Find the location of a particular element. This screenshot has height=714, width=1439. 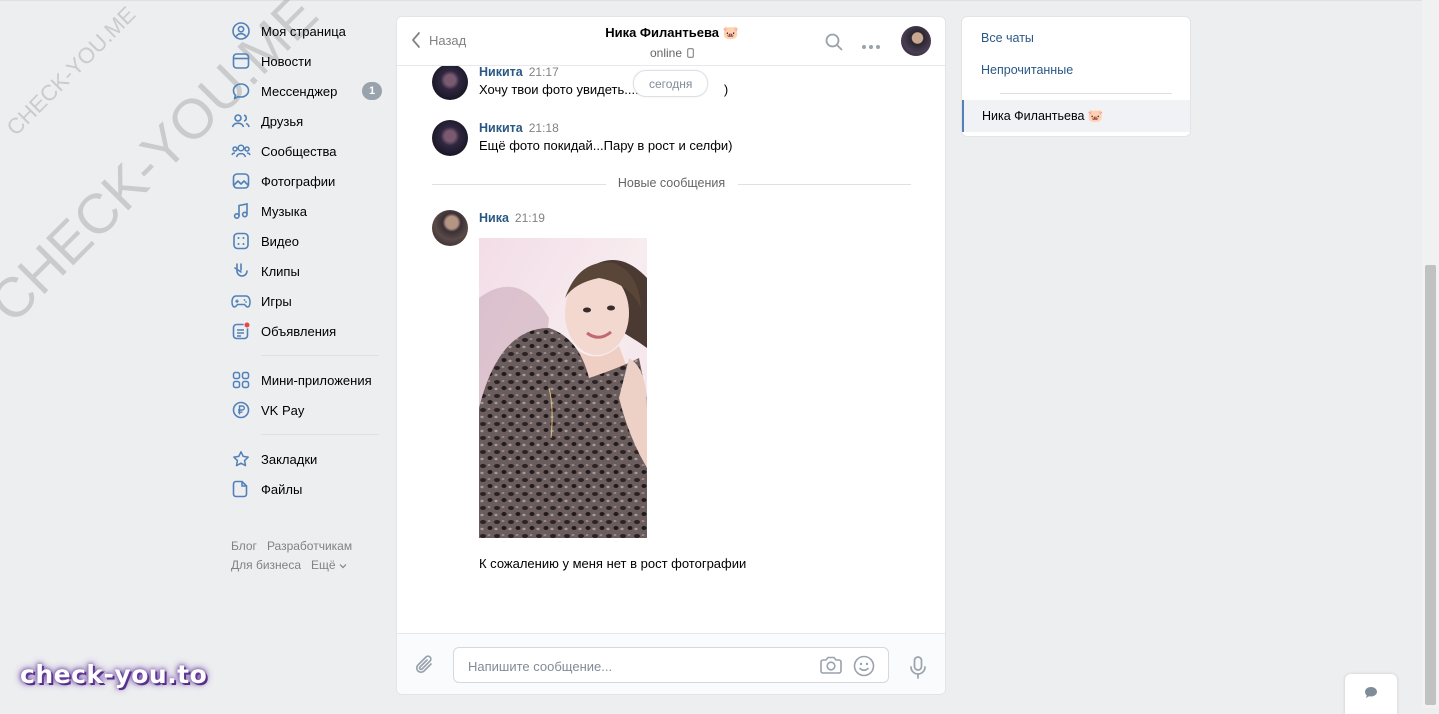

nav-label: Музыка is located at coordinates (284, 211).